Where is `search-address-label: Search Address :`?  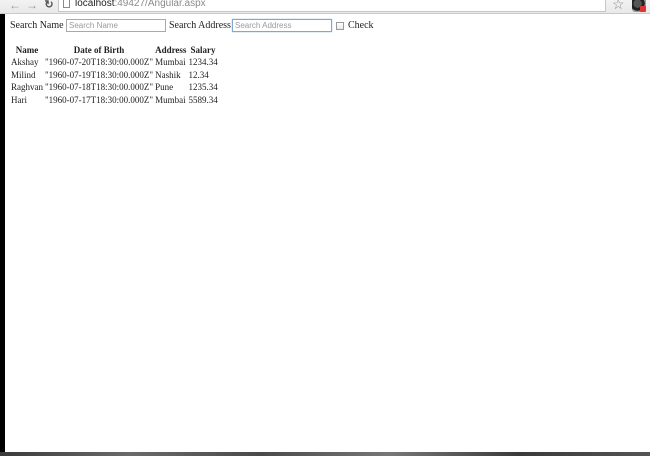
search-address-label: Search Address : is located at coordinates (203, 25).